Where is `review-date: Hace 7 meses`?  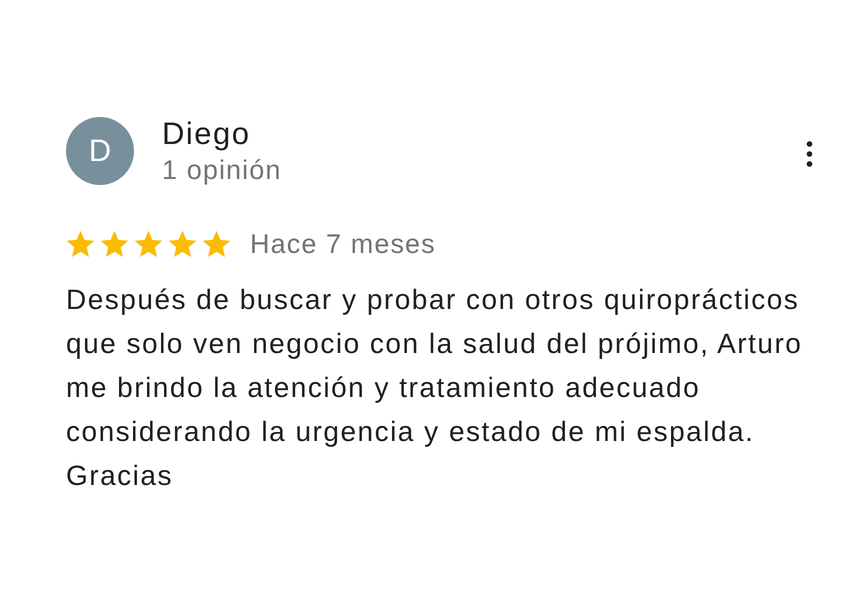
review-date: Hace 7 meses is located at coordinates (343, 244).